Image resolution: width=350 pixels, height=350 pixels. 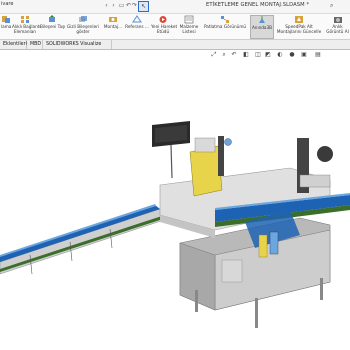 I want to click on ribbon-label-2: Bileşeni Taşı, so click(x=53, y=26).